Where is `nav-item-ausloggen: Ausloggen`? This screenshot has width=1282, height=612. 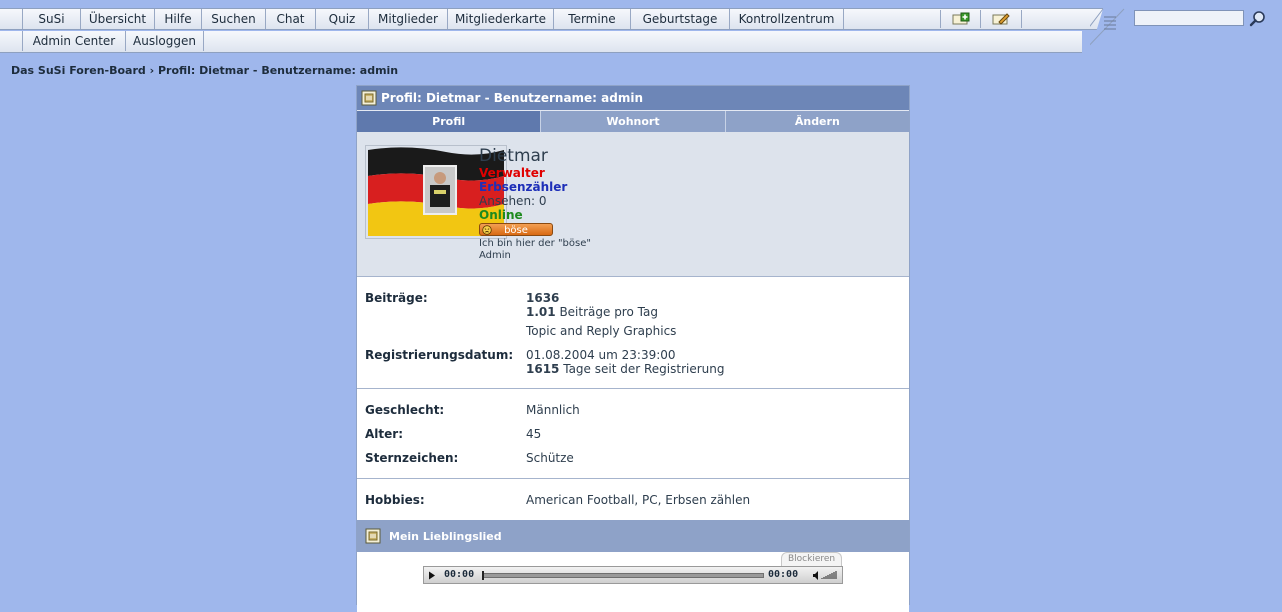 nav-item-ausloggen: Ausloggen is located at coordinates (164, 41).